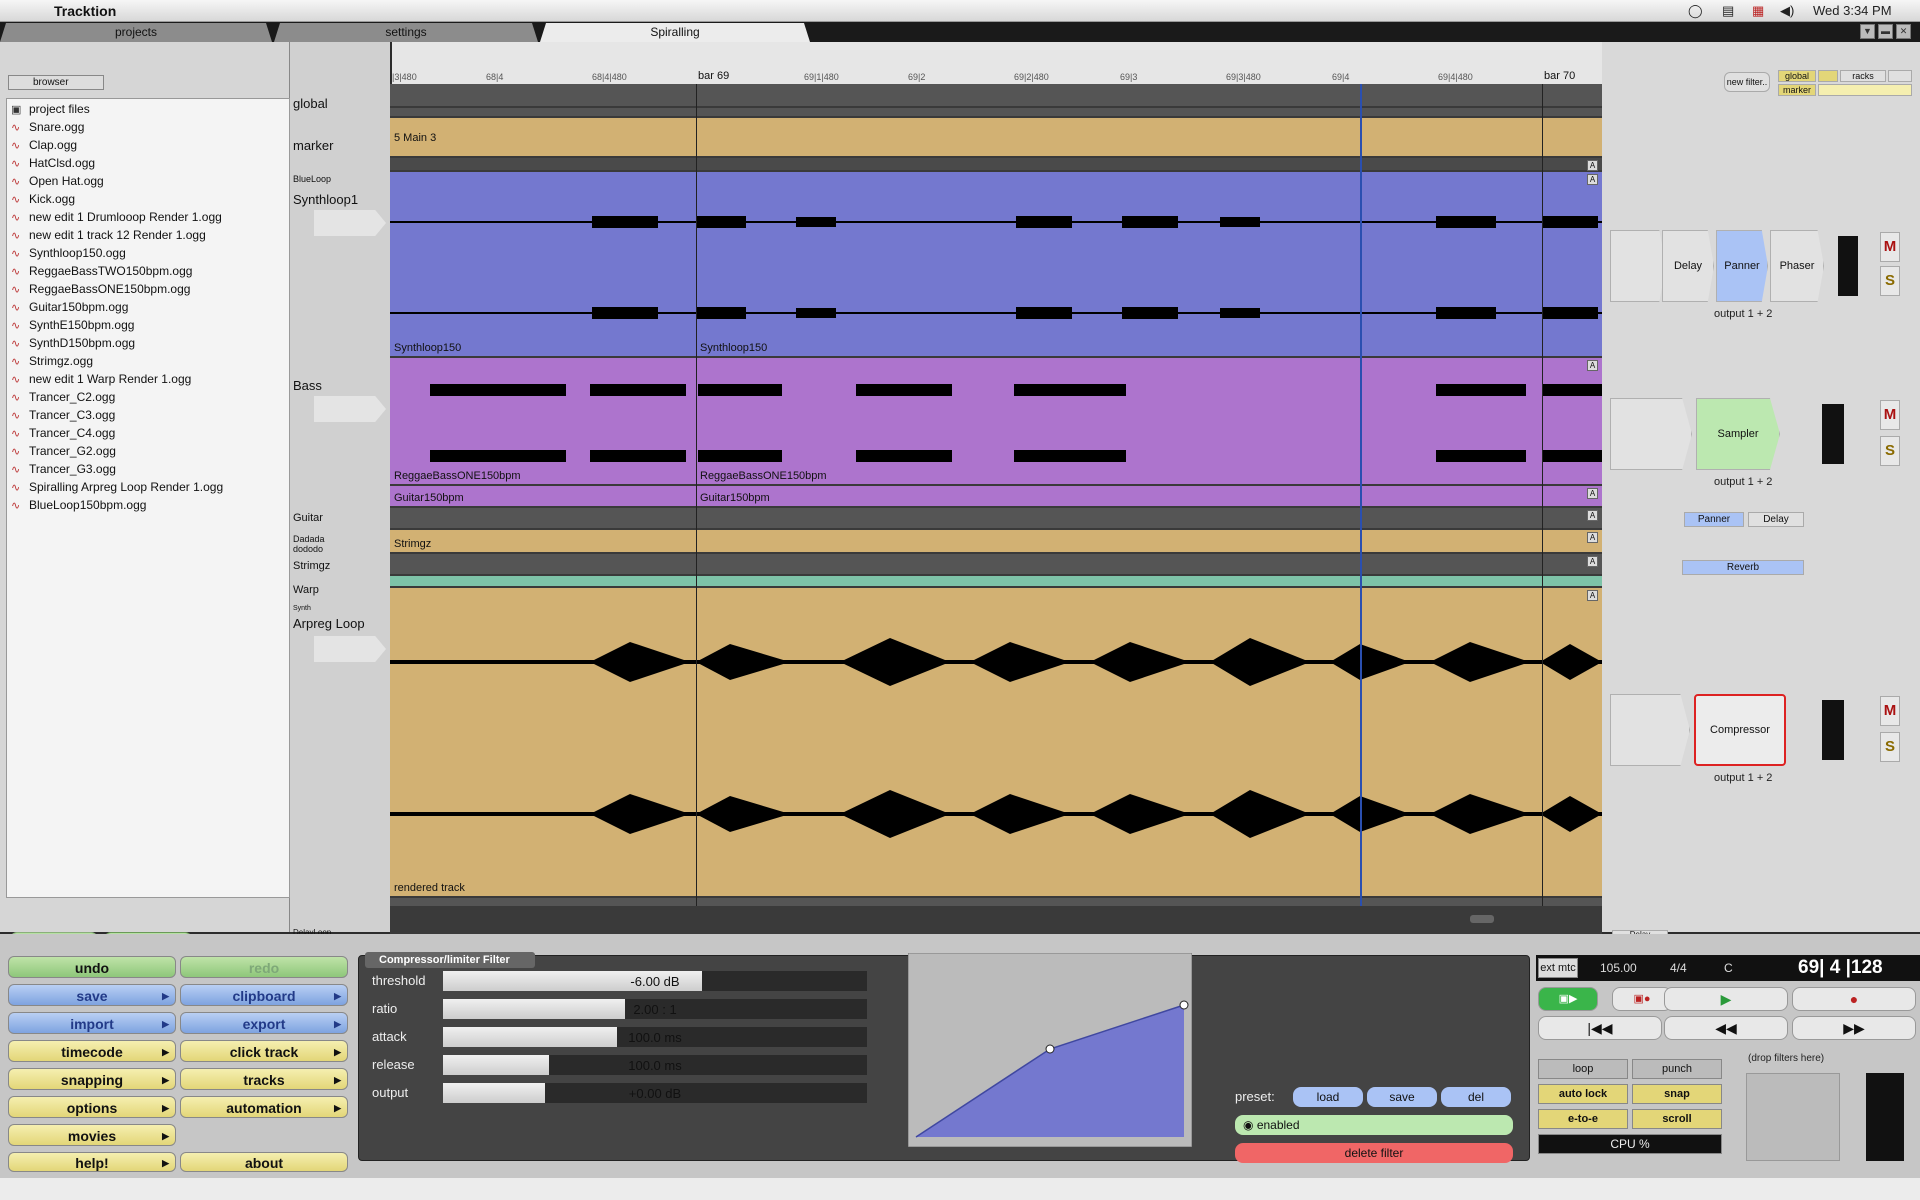 The width and height of the screenshot is (1920, 1200). What do you see at coordinates (1758, 11) in the screenshot?
I see `flag-icon: ▦` at bounding box center [1758, 11].